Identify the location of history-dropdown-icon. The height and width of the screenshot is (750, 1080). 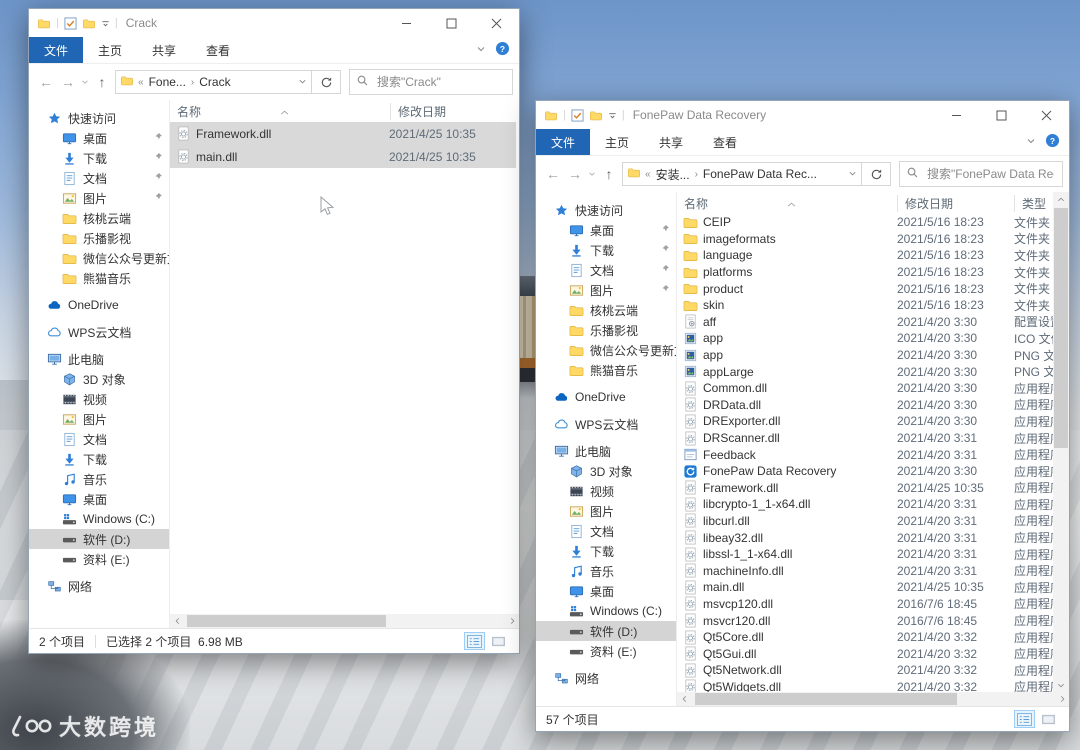
(592, 174).